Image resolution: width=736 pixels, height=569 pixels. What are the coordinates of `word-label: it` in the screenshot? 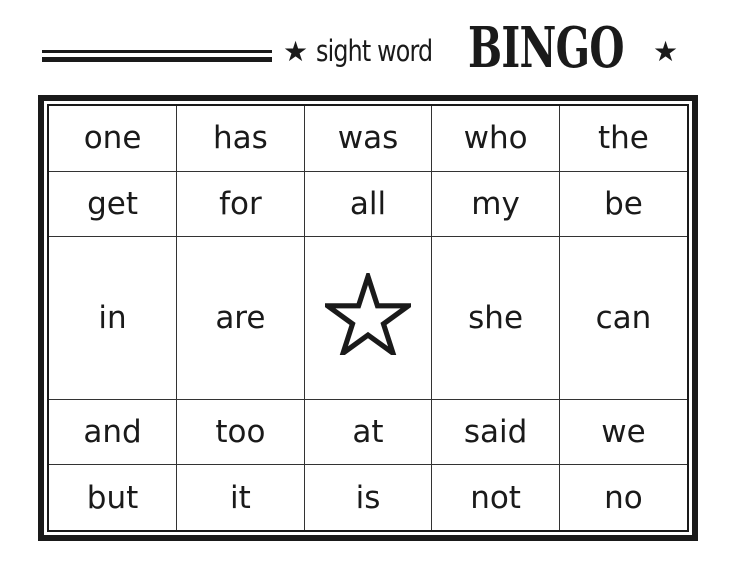 It's located at (240, 497).